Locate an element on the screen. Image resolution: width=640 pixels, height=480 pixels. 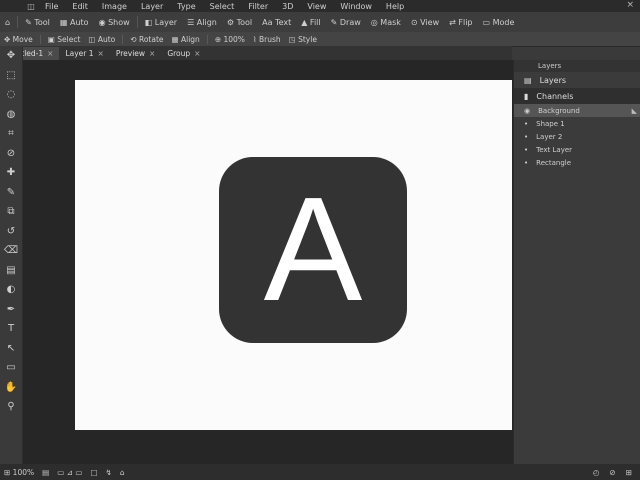
healing-brush-icon: ✚ is located at coordinates (11, 173).